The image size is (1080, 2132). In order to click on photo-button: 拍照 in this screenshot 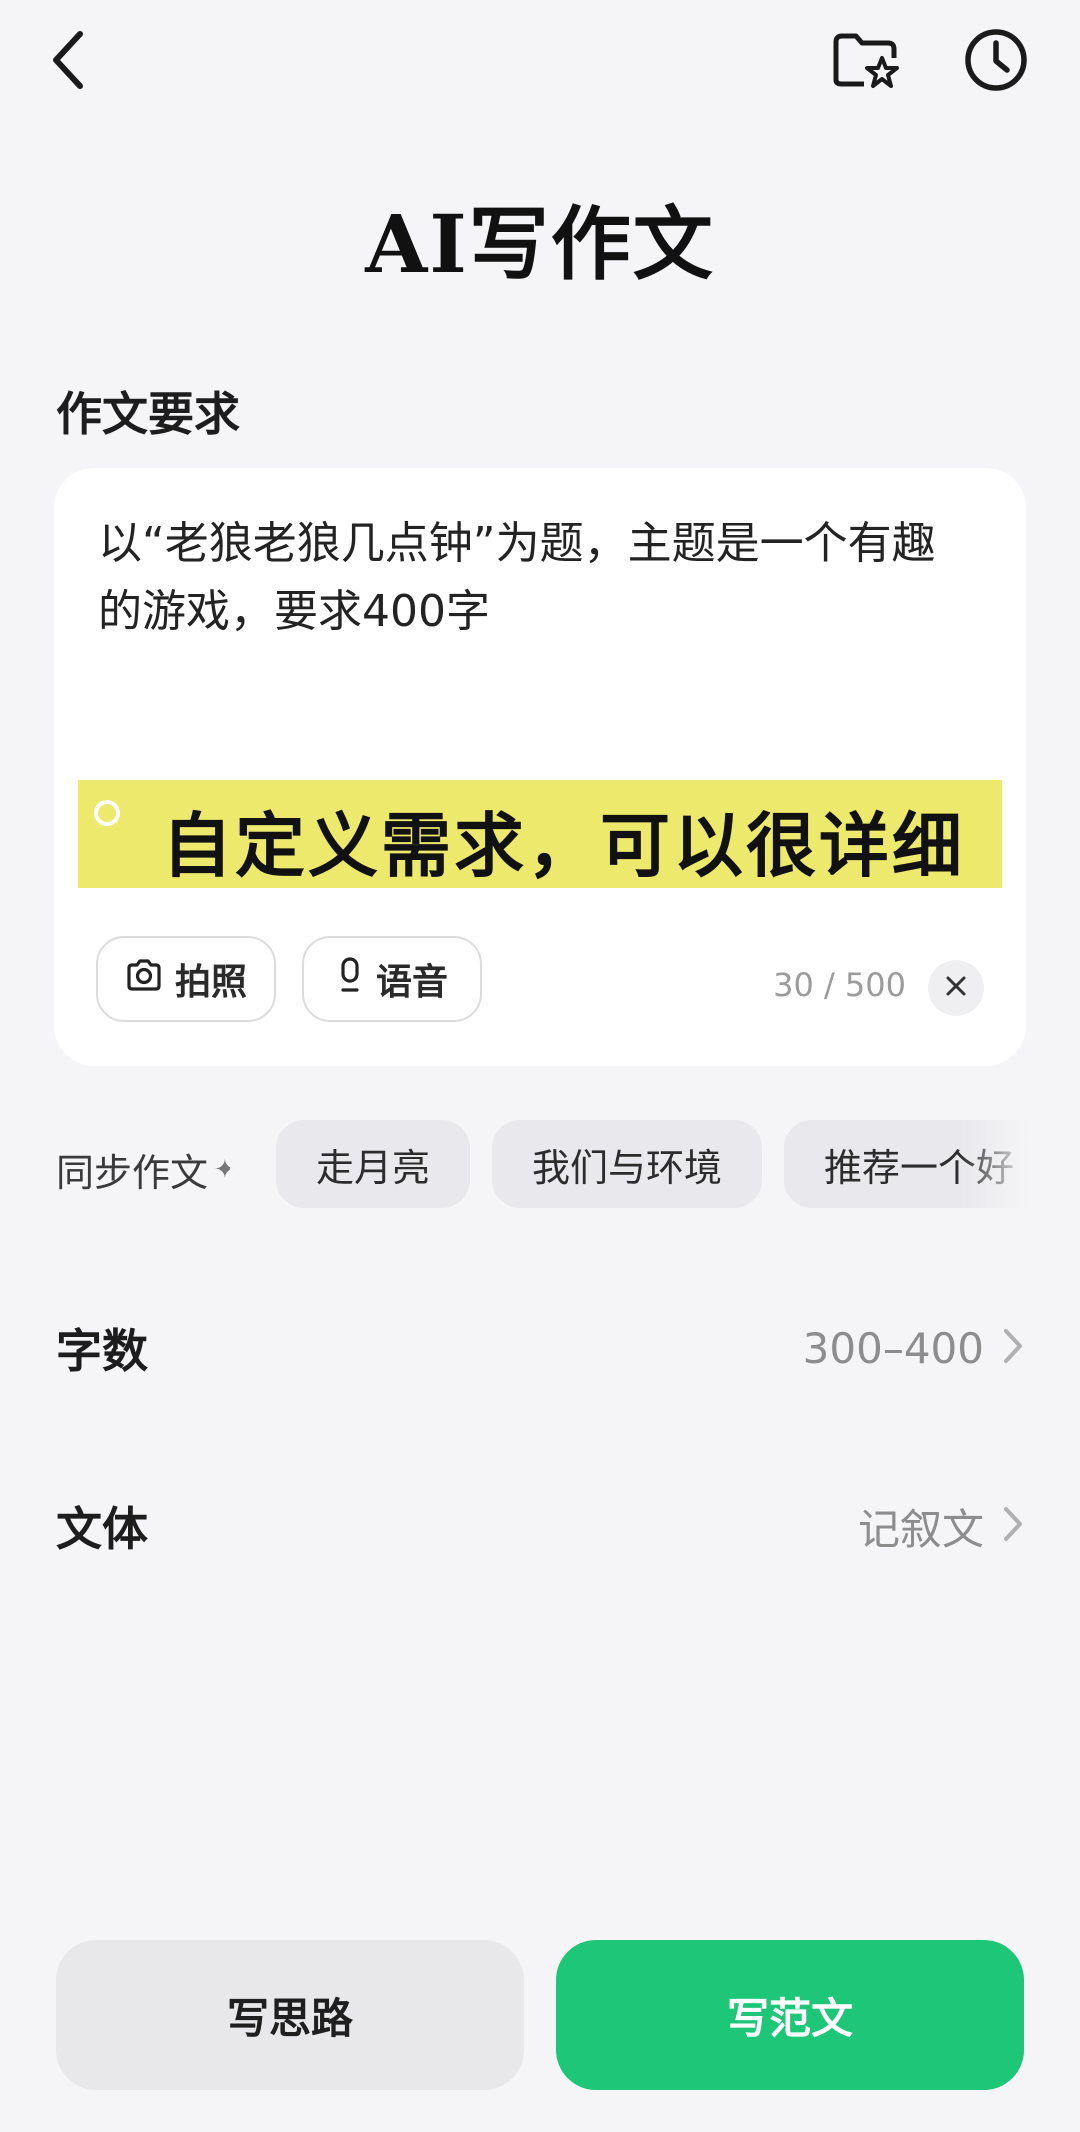, I will do `click(186, 979)`.